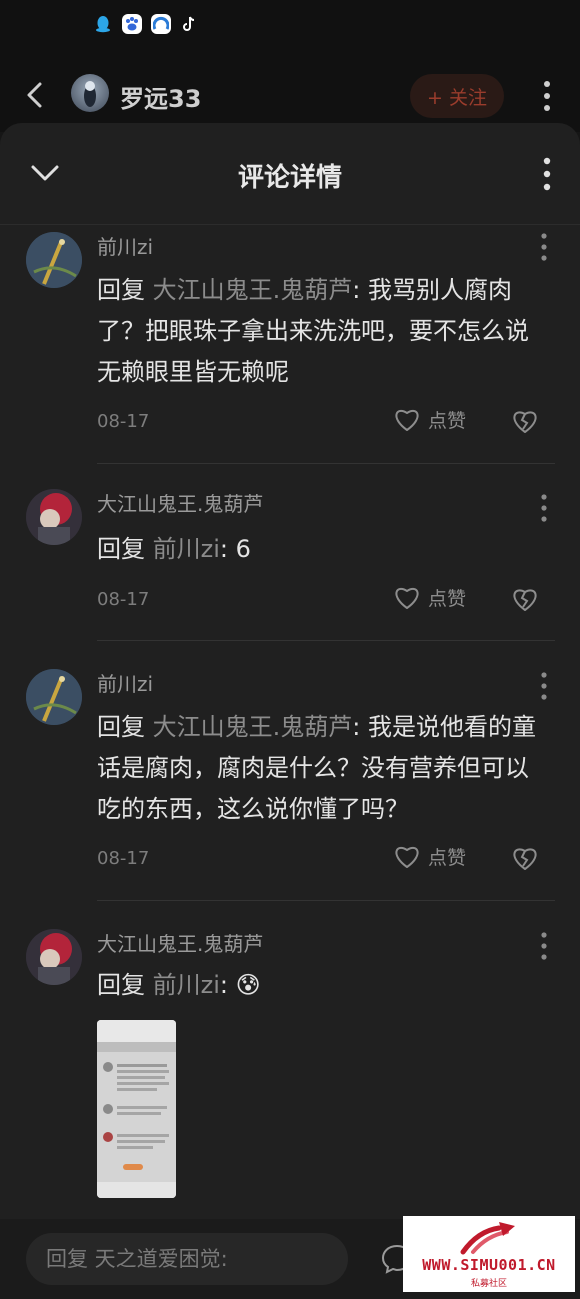 This screenshot has height=1299, width=580. What do you see at coordinates (290, 92) in the screenshot?
I see `profile-header: 罗远33 + 关注` at bounding box center [290, 92].